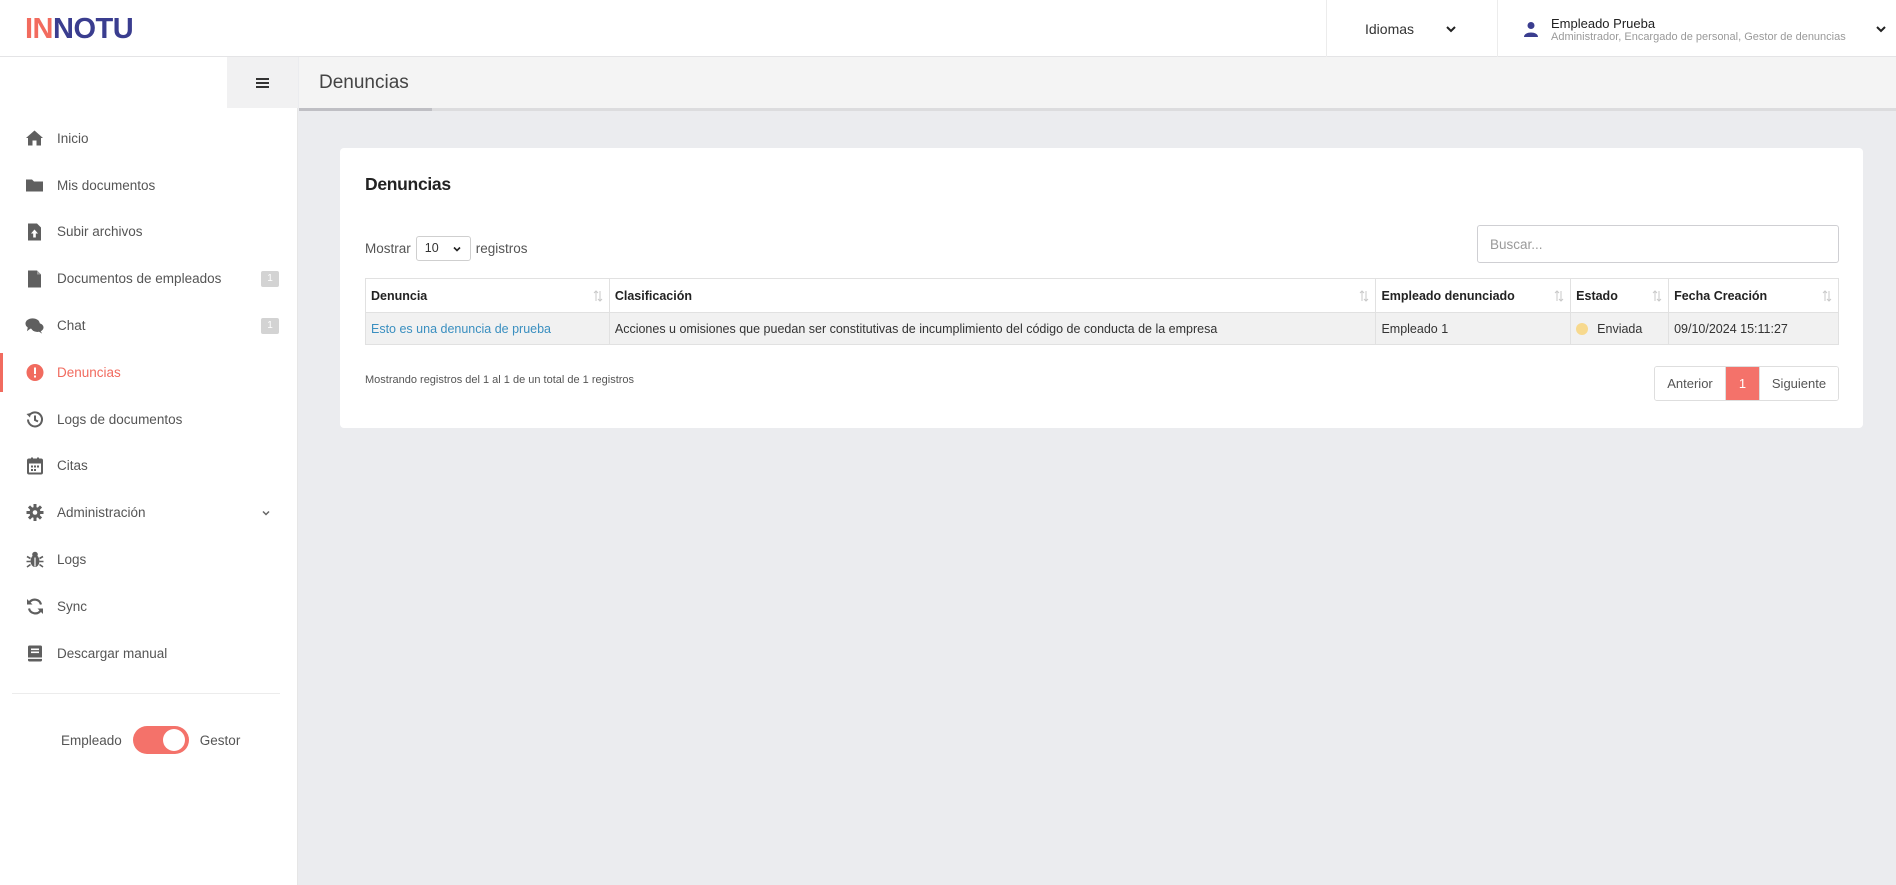 The width and height of the screenshot is (1896, 885). I want to click on sidebar-item-label: Logs de documentos, so click(120, 419).